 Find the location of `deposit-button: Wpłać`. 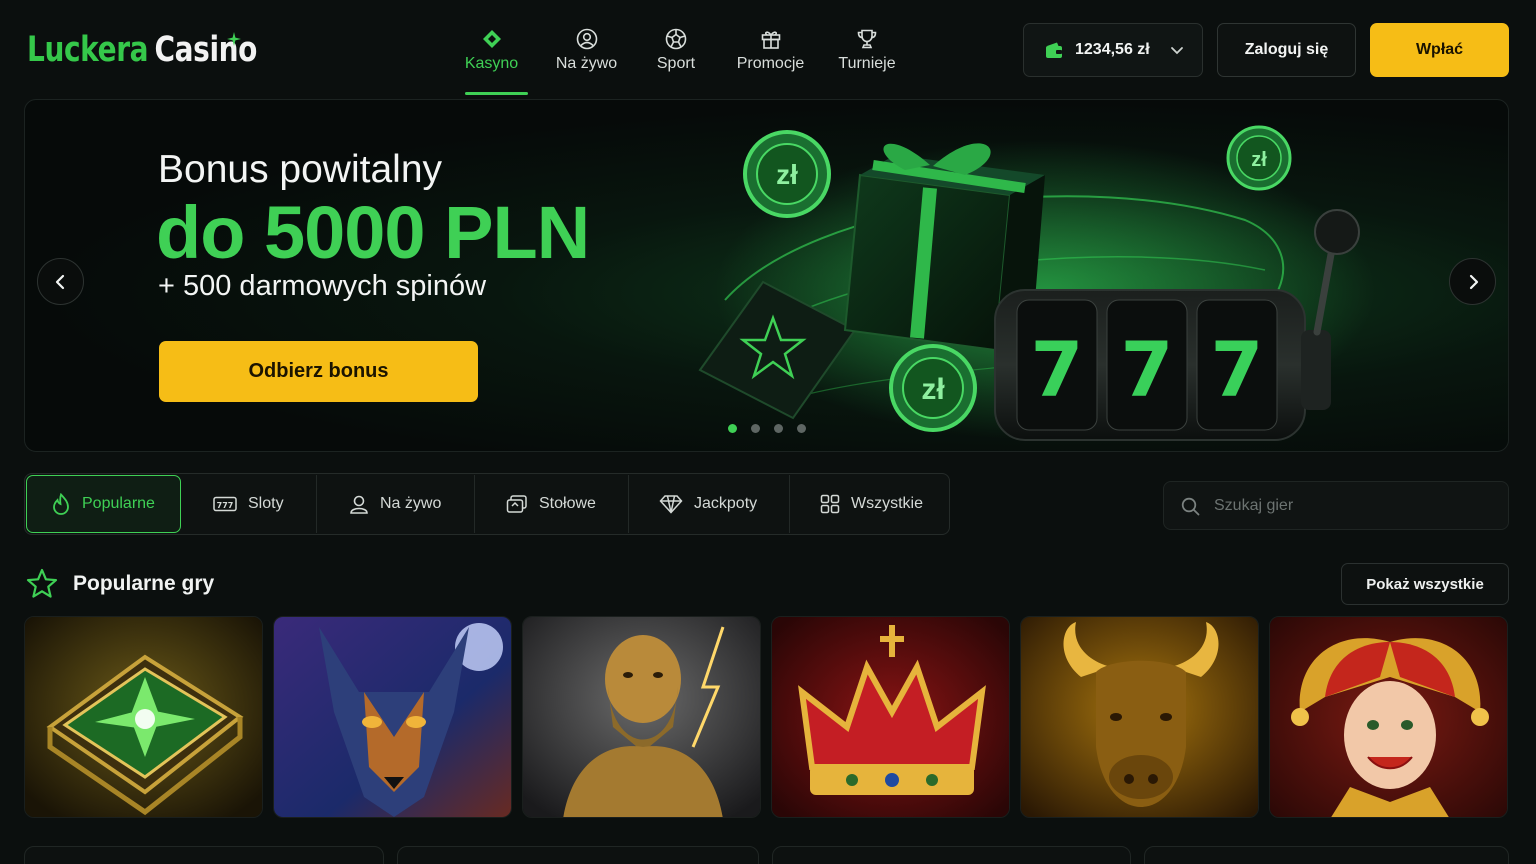

deposit-button: Wpłać is located at coordinates (1439, 50).